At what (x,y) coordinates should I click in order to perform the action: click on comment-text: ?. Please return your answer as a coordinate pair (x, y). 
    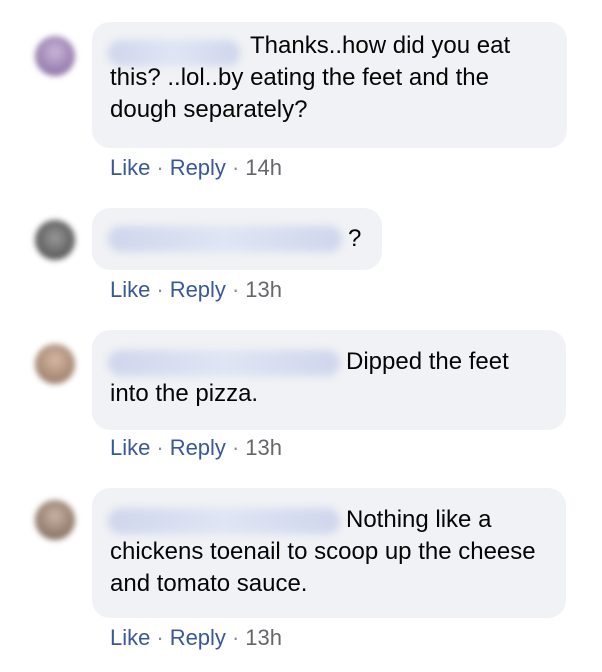
    Looking at the image, I should click on (355, 238).